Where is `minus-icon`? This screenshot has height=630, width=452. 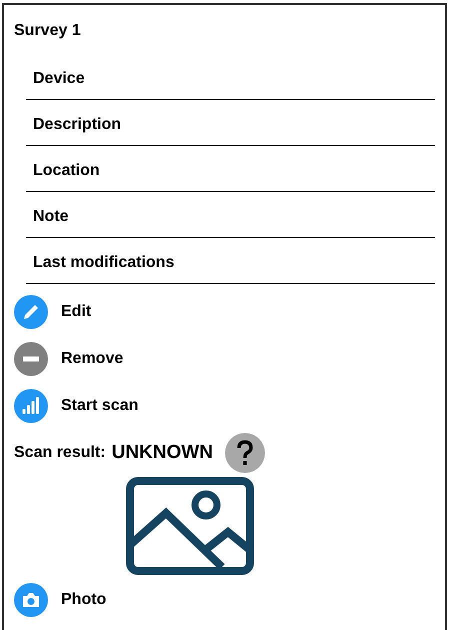
minus-icon is located at coordinates (31, 359).